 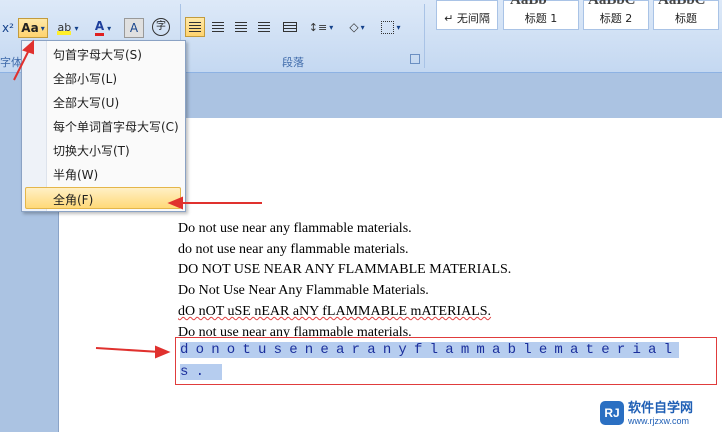 I want to click on align-right-button, so click(x=241, y=27).